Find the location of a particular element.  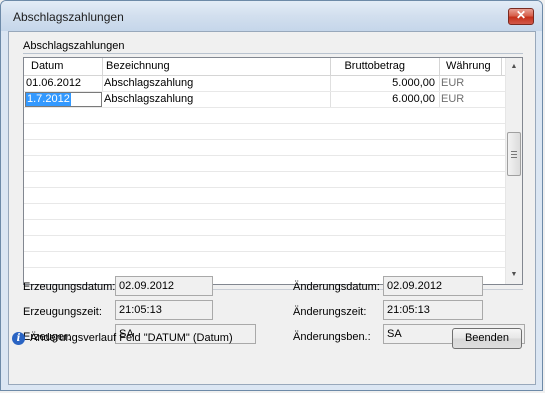

aenderungszeit-label: Änderungszeit: is located at coordinates (330, 312).